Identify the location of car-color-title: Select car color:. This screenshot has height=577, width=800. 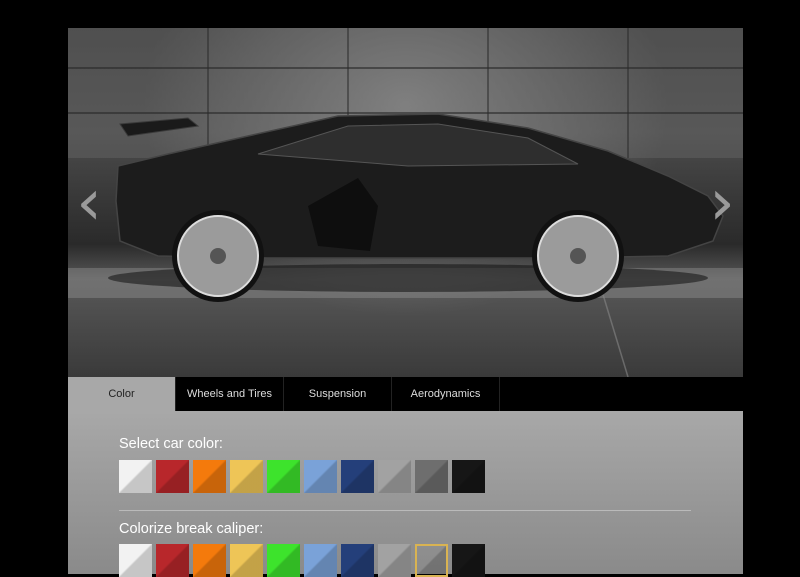
(171, 444).